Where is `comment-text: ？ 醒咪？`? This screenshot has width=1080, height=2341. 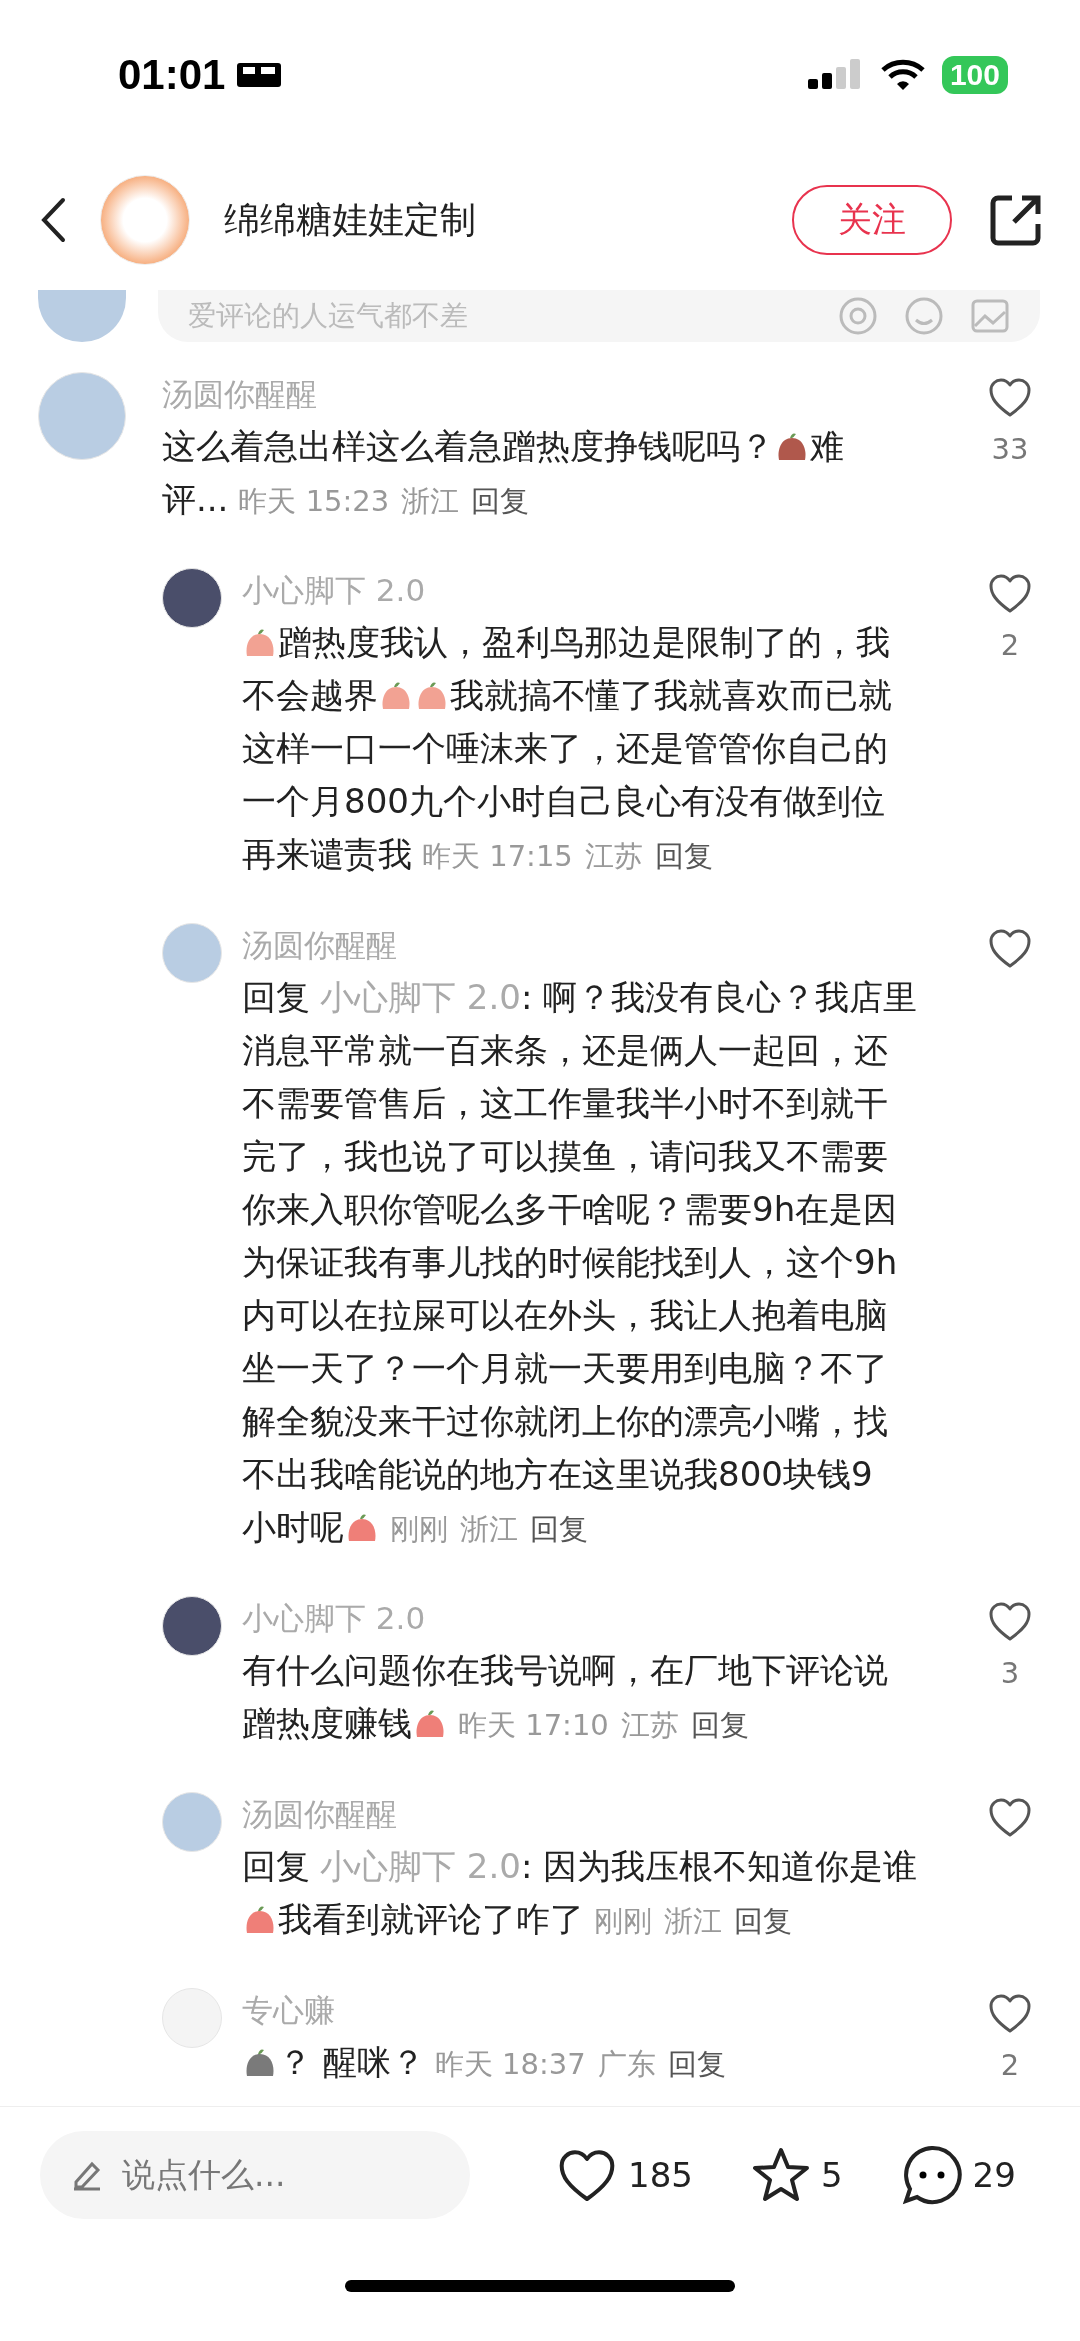 comment-text: ？ 醒咪？ is located at coordinates (351, 2062).